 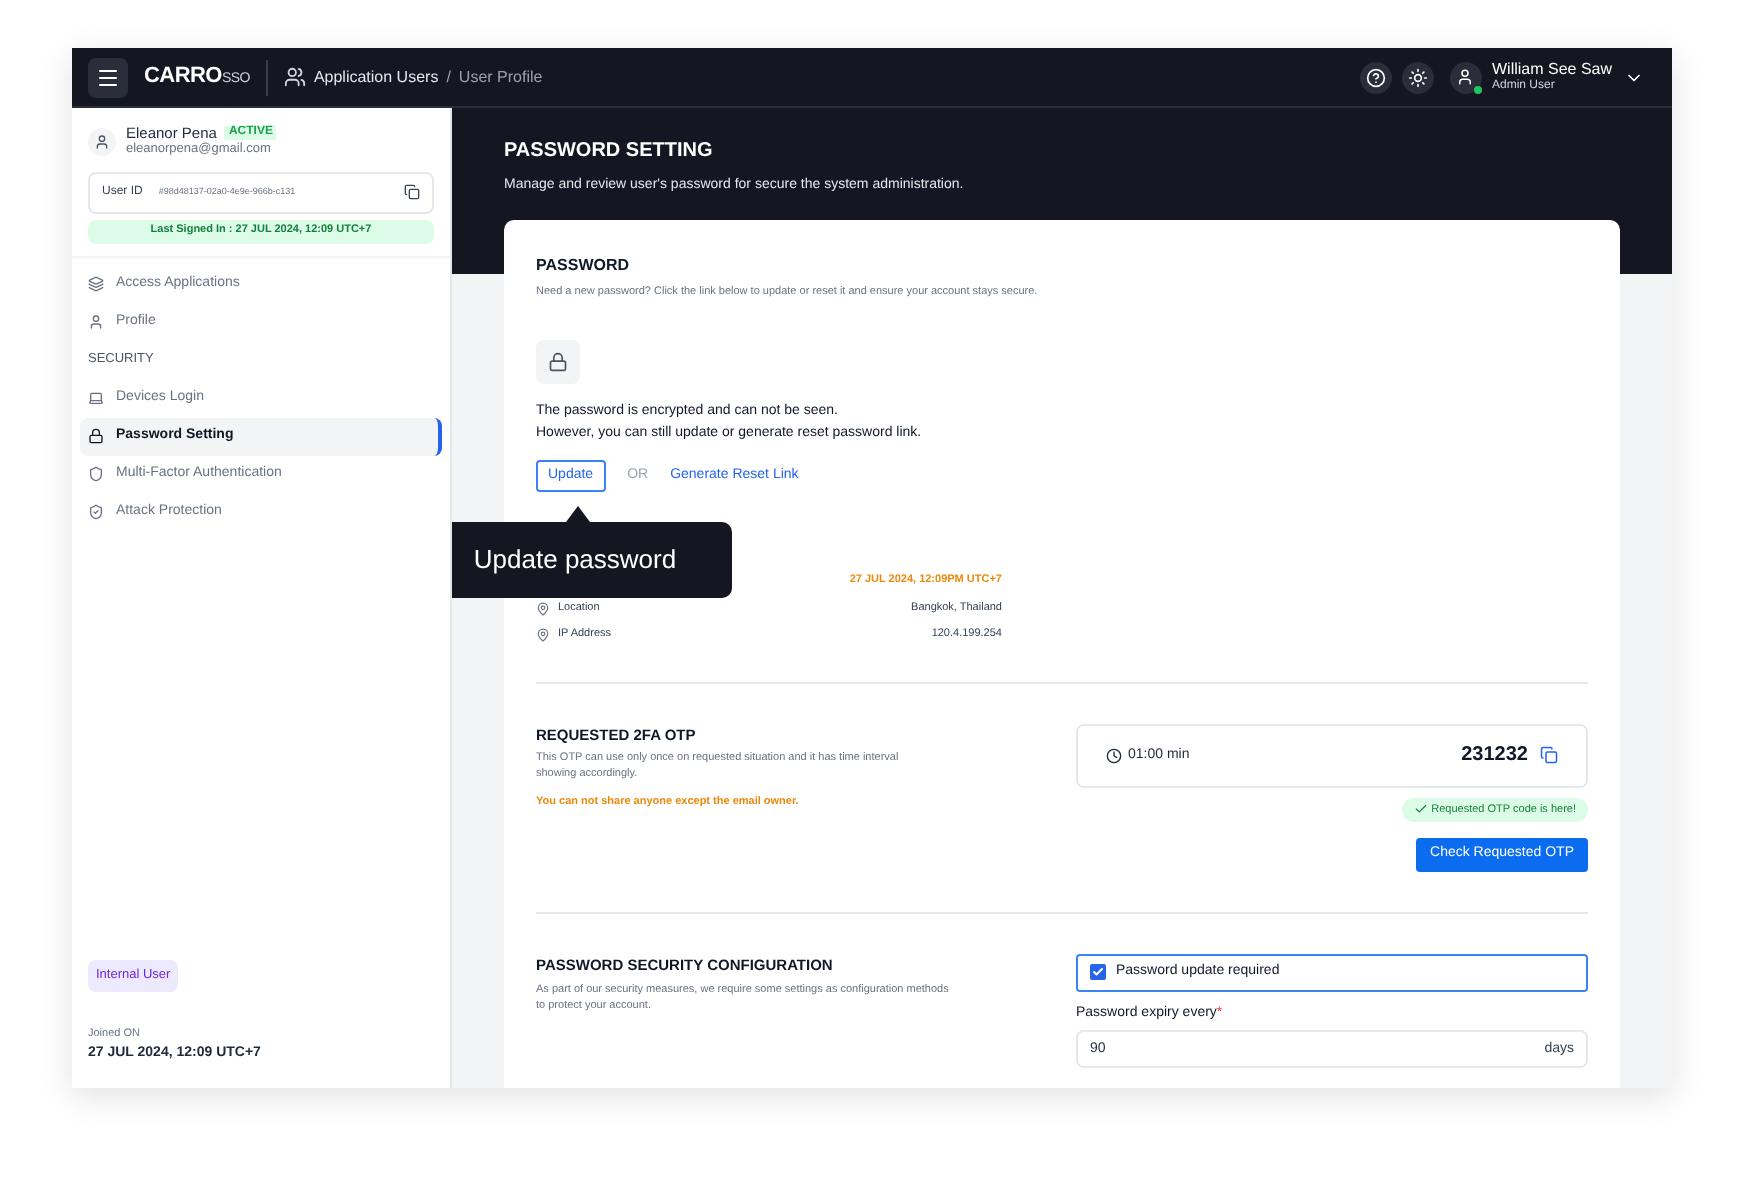 I want to click on tooltip: Update password, so click(x=592, y=559).